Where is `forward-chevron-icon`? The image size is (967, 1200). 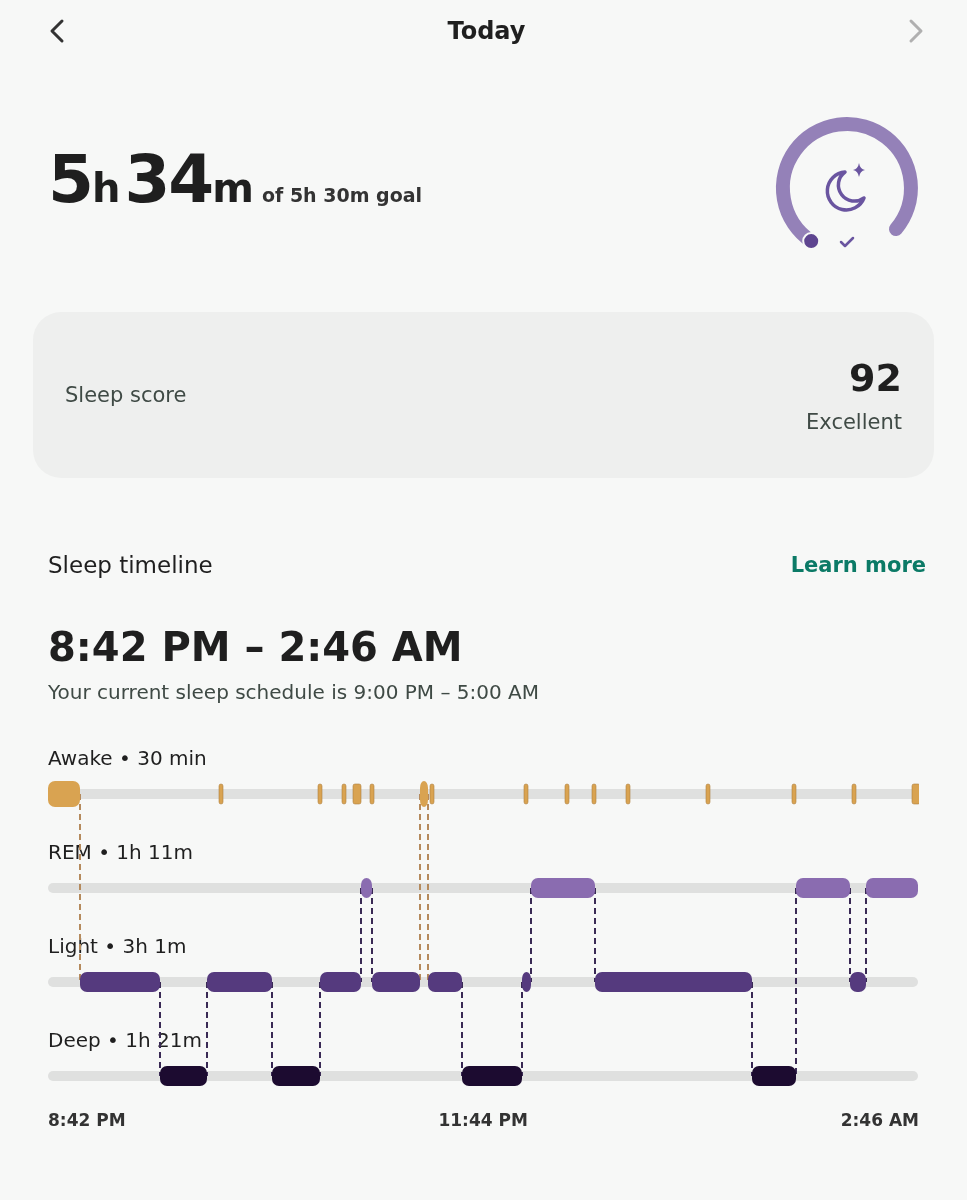
forward-chevron-icon is located at coordinates (916, 31).